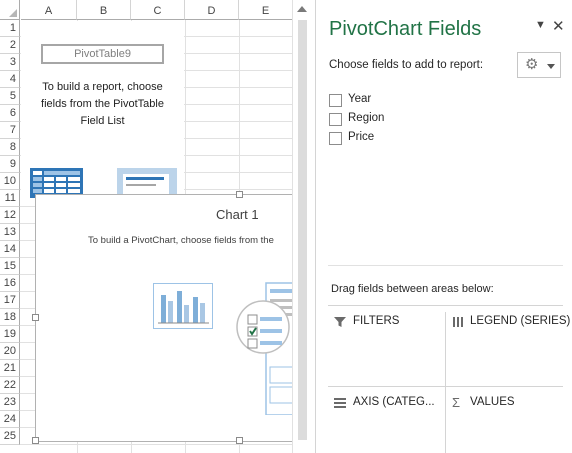  Describe the element at coordinates (49, 10) in the screenshot. I see `column-header-a: A` at that location.